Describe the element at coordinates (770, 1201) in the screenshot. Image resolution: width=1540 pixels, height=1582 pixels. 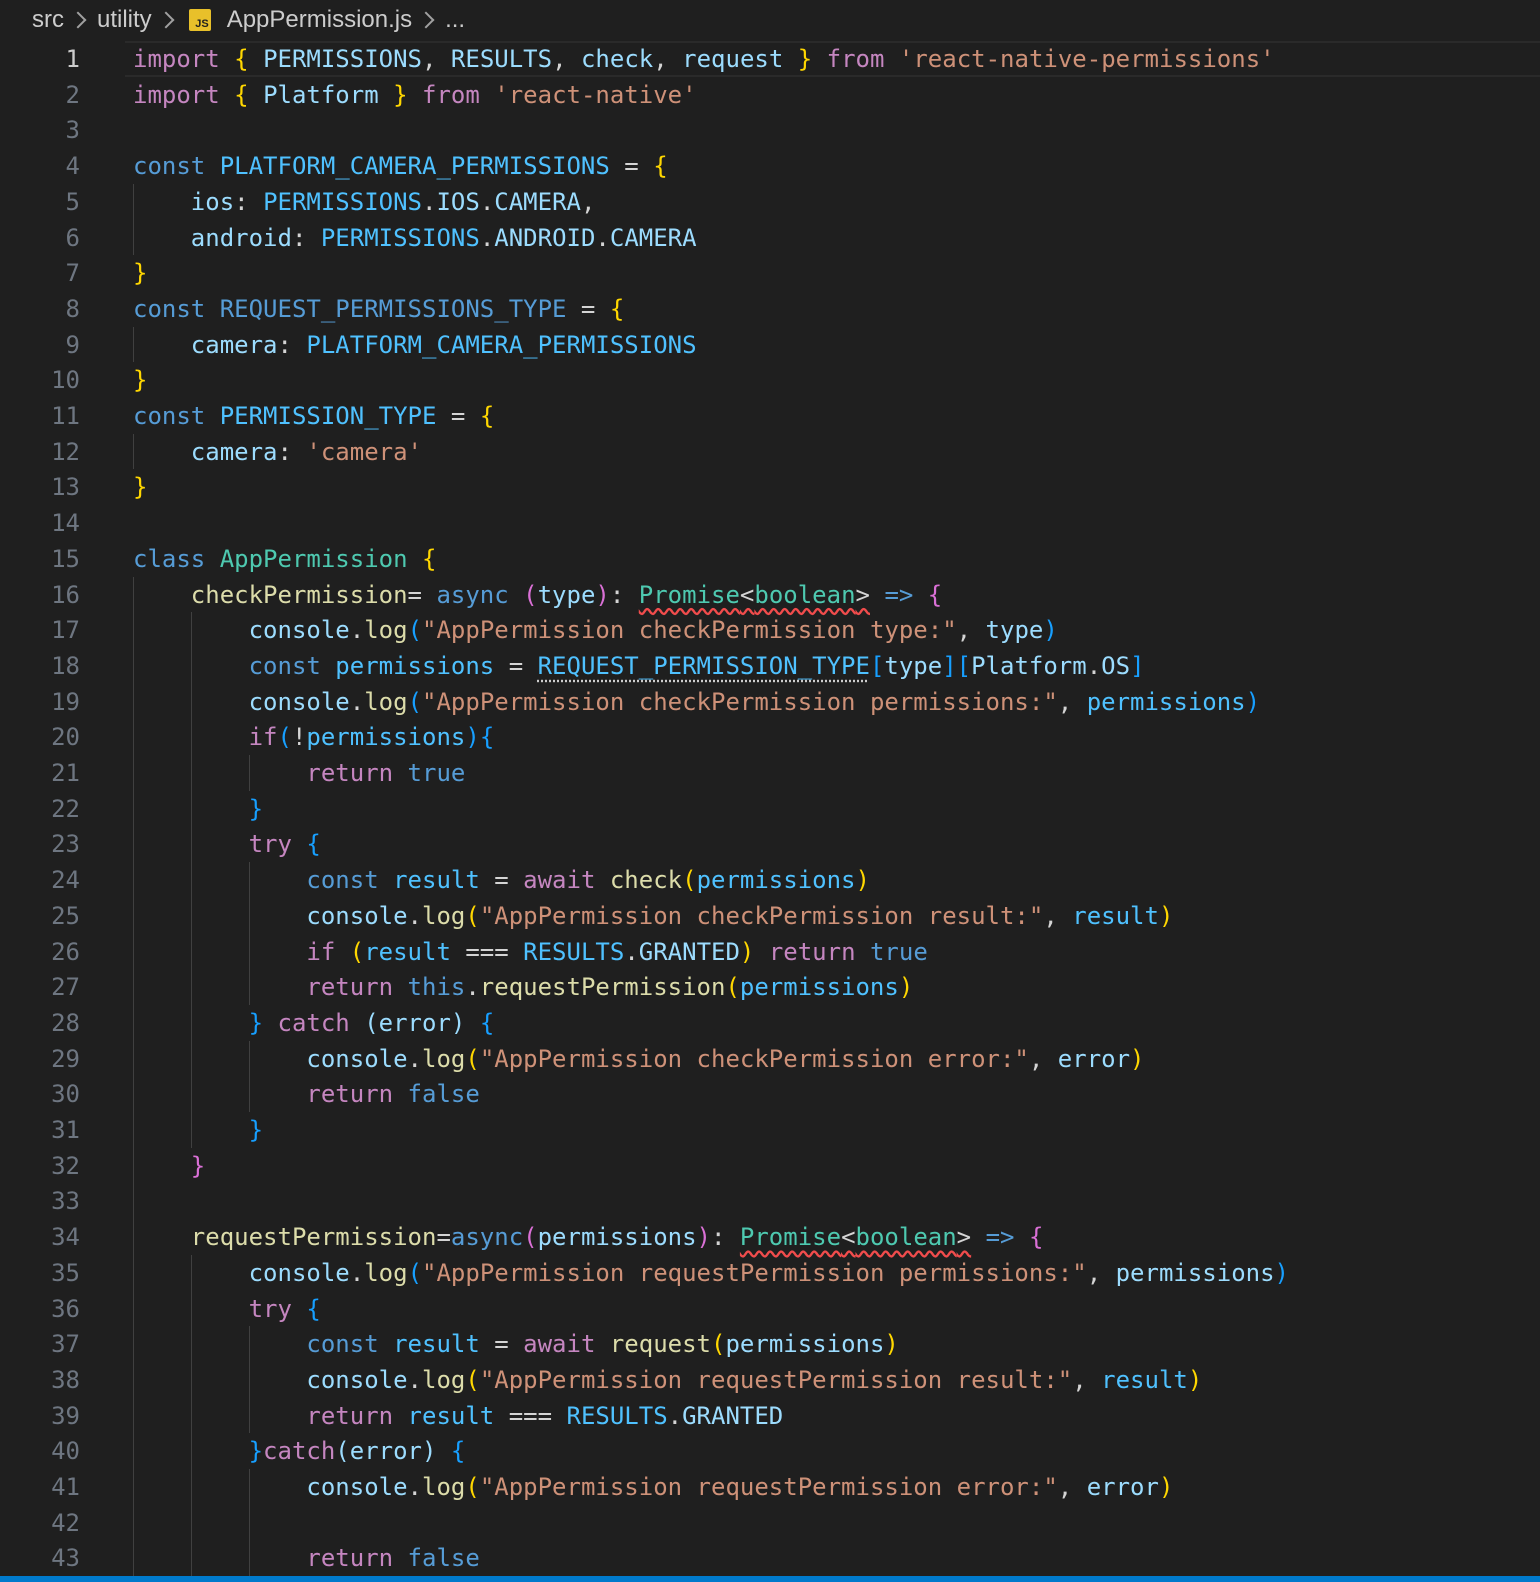
I see `code-line: 33` at that location.